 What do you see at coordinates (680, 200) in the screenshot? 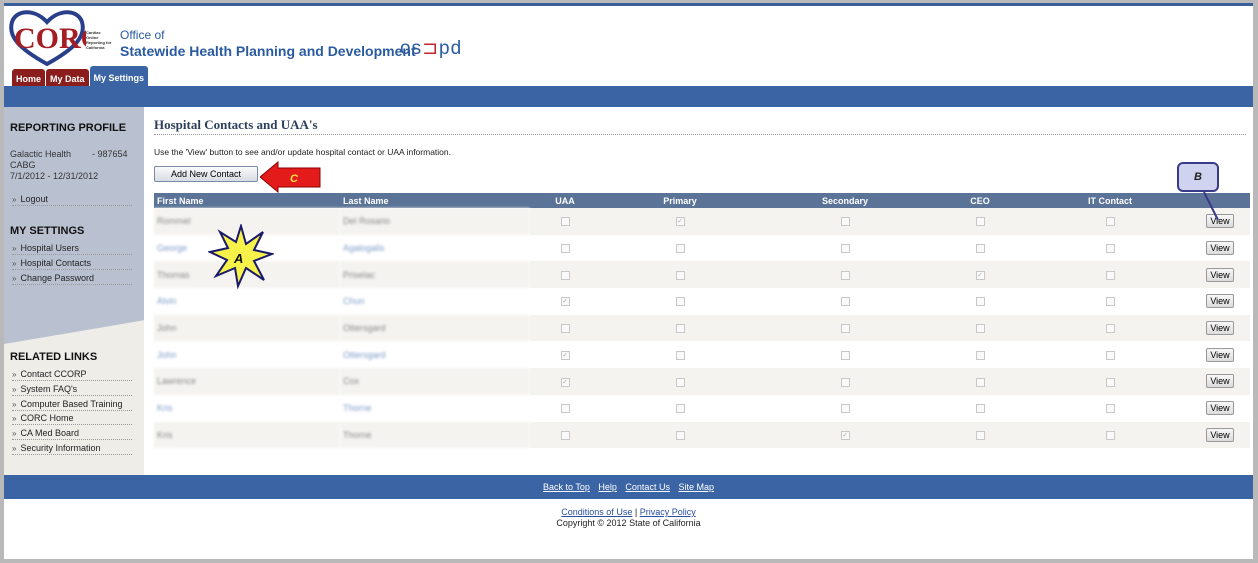
I see `col-primary: Primary` at bounding box center [680, 200].